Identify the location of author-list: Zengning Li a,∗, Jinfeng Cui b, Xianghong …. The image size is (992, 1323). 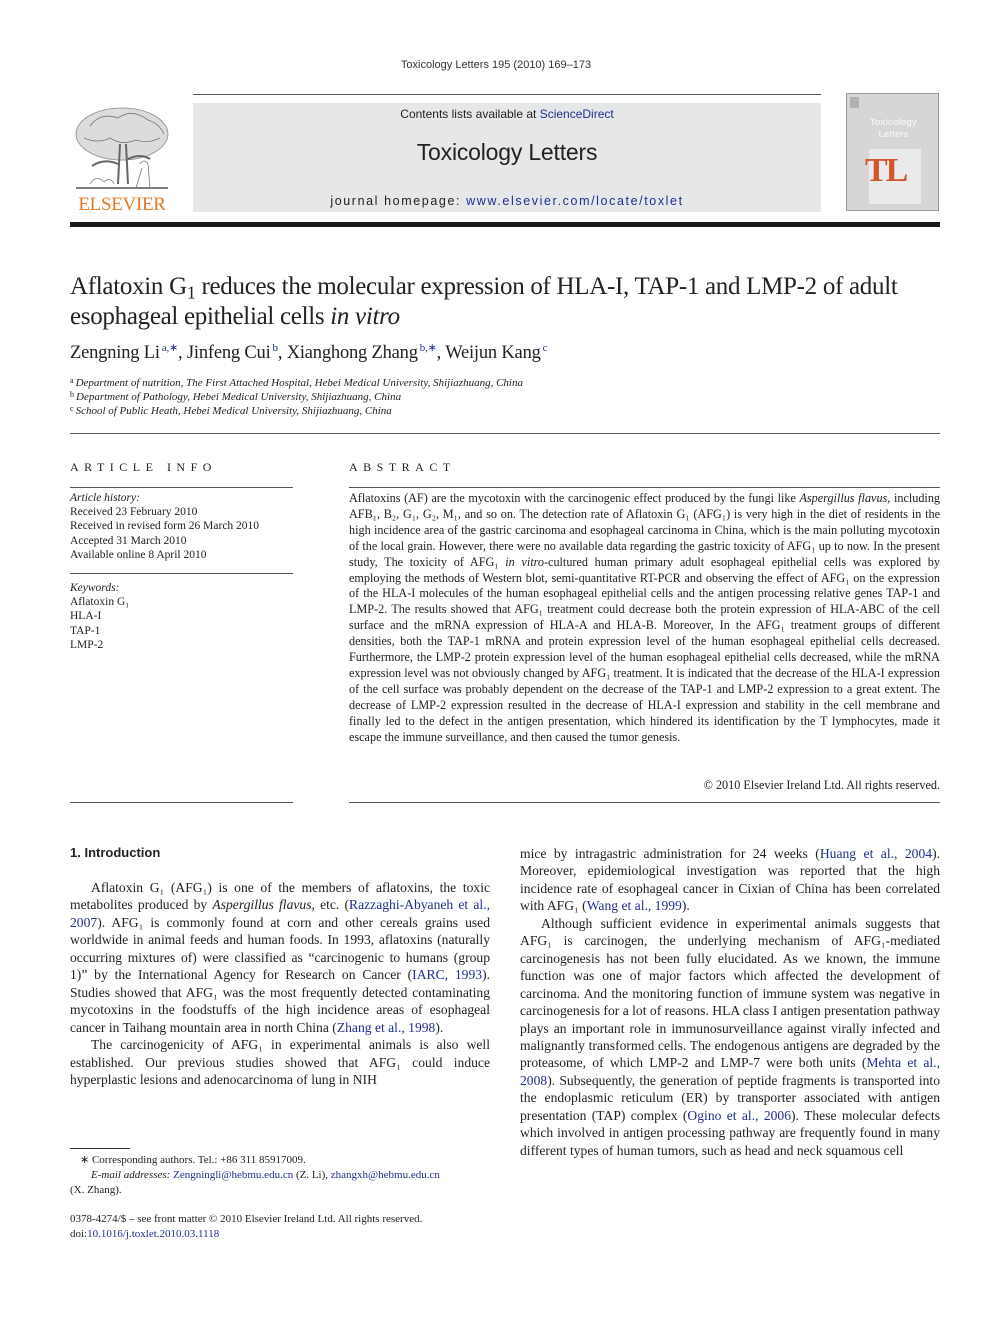
(309, 353).